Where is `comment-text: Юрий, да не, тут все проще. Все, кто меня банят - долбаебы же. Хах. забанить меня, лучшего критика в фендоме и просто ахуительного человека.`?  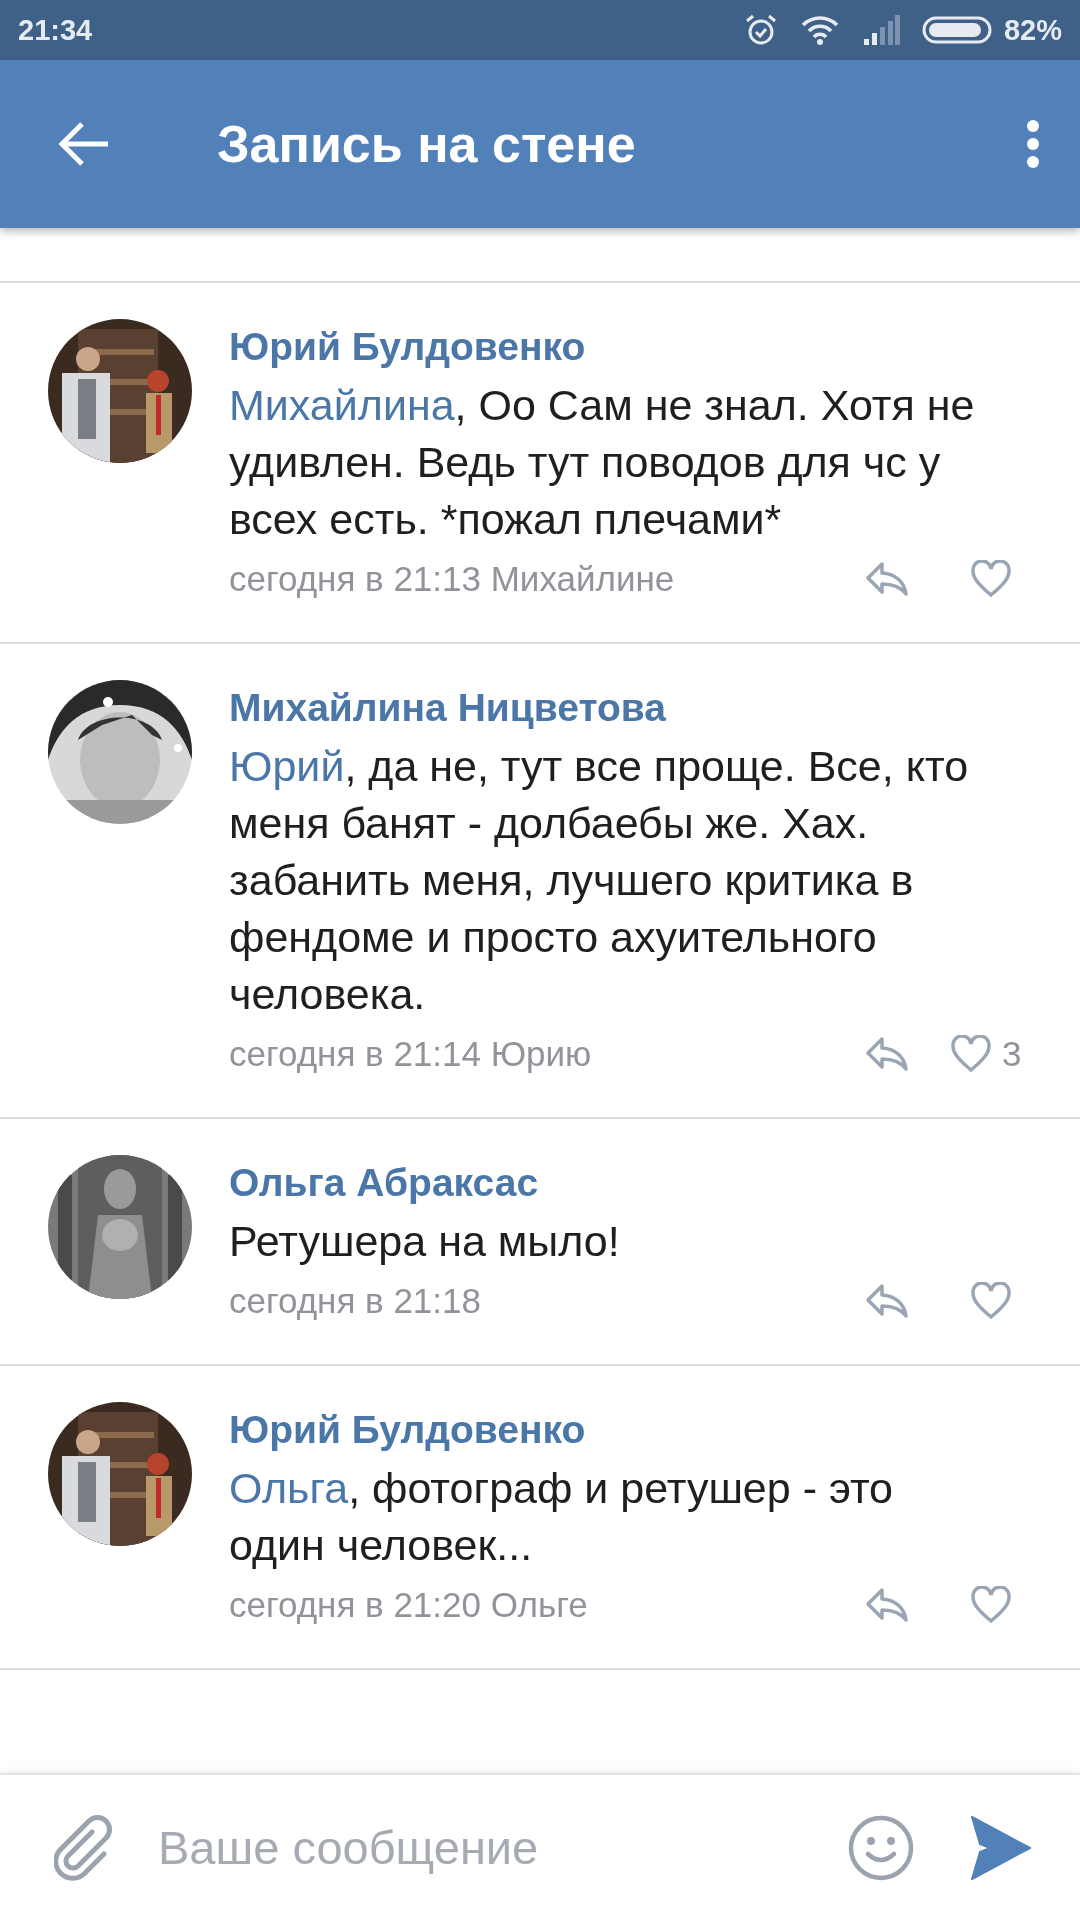
comment-text: Юрий, да не, тут все проще. Все, кто меня банят - долбаебы же. Хах. забанить меня, лучшего критика в фендоме и просто ахуительного человека. is located at coordinates (599, 880).